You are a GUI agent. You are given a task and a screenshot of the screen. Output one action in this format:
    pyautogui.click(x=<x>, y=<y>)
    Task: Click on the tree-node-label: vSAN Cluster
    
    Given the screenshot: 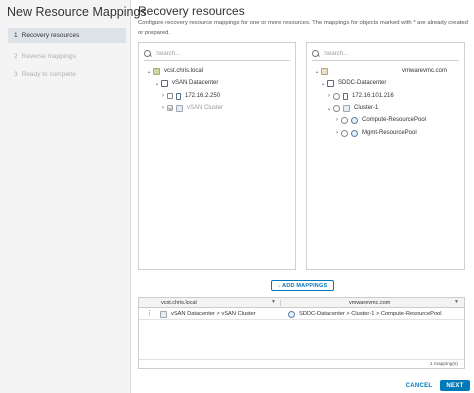 What is the action you would take?
    pyautogui.click(x=205, y=108)
    